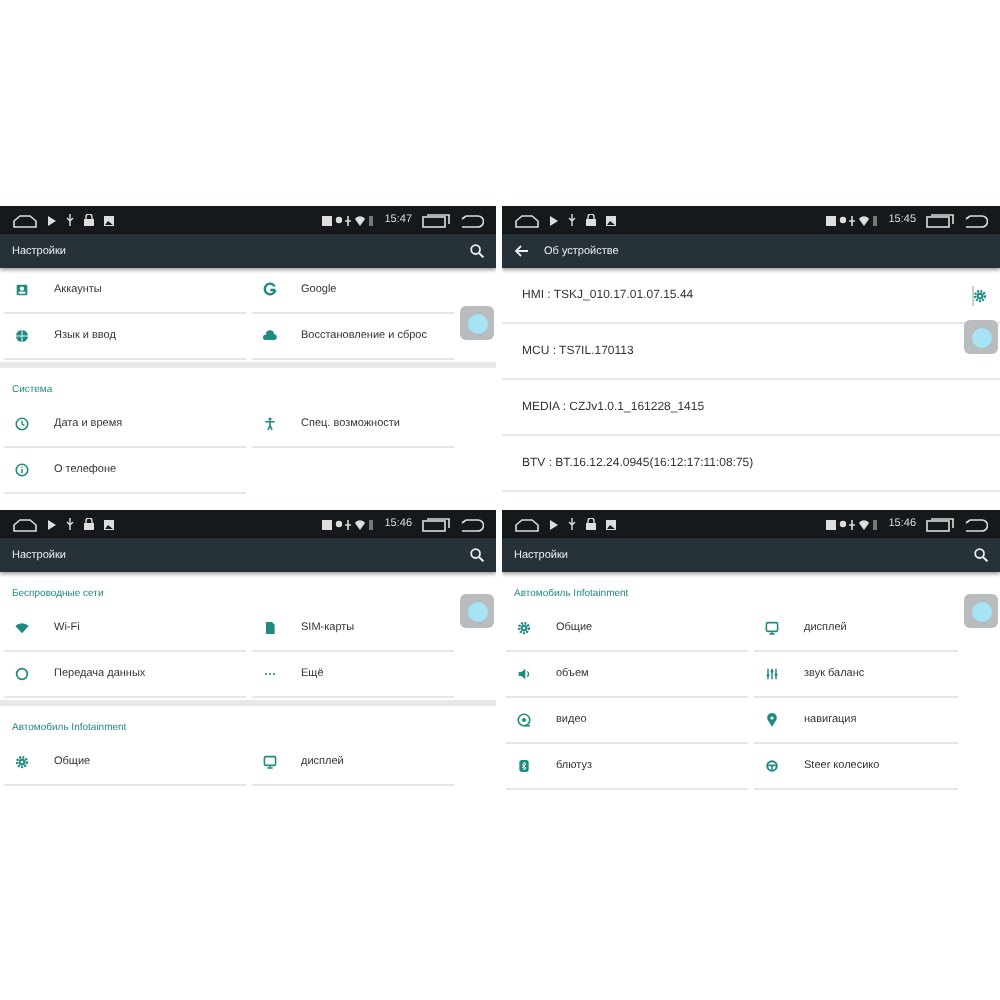 This screenshot has height=1000, width=1000. What do you see at coordinates (22, 470) in the screenshot?
I see `info-icon` at bounding box center [22, 470].